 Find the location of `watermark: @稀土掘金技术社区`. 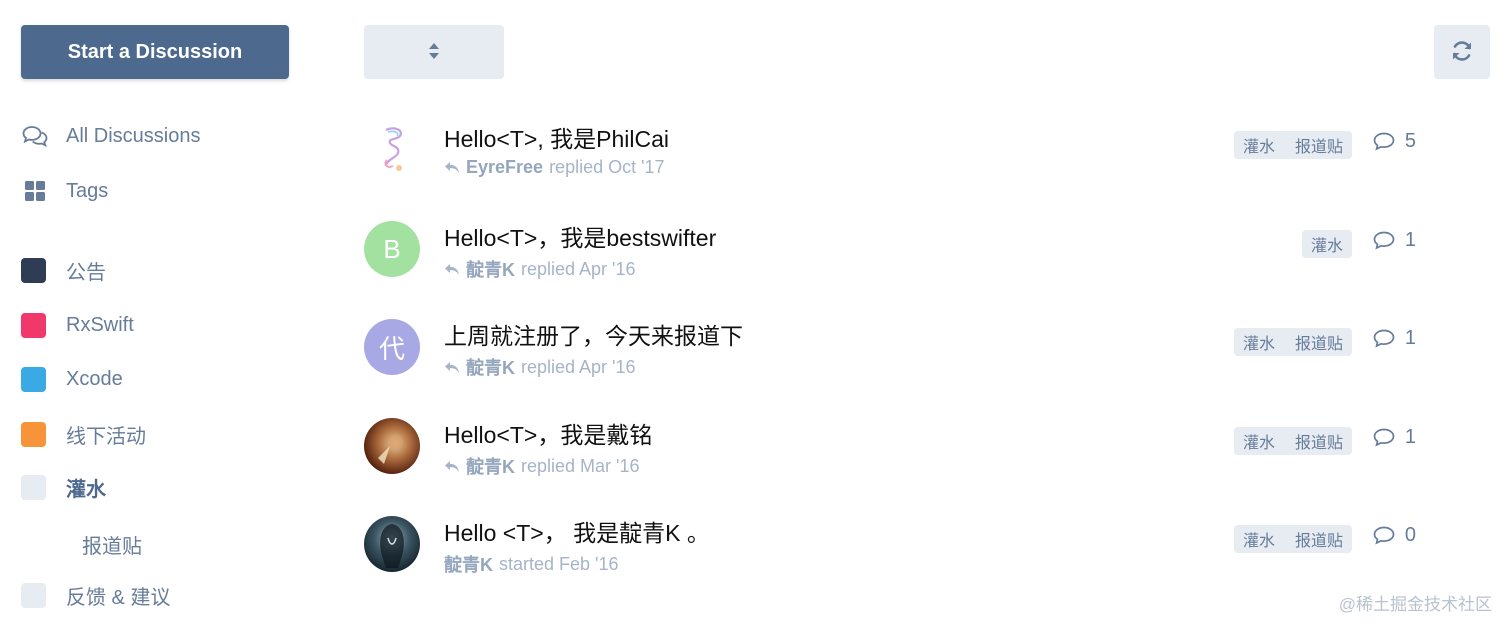

watermark: @稀土掘金技术社区 is located at coordinates (1415, 604).